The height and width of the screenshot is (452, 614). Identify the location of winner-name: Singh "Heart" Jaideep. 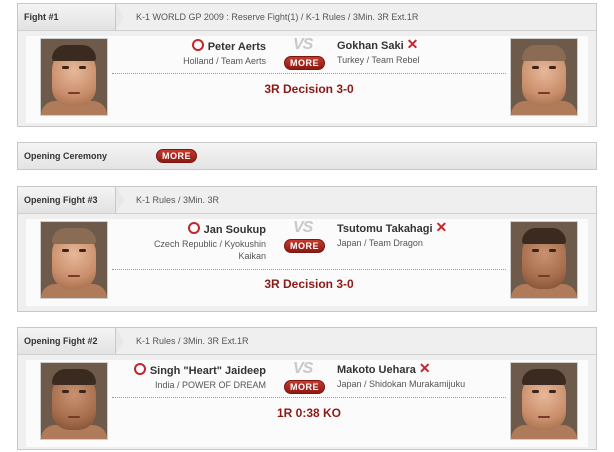
(208, 371).